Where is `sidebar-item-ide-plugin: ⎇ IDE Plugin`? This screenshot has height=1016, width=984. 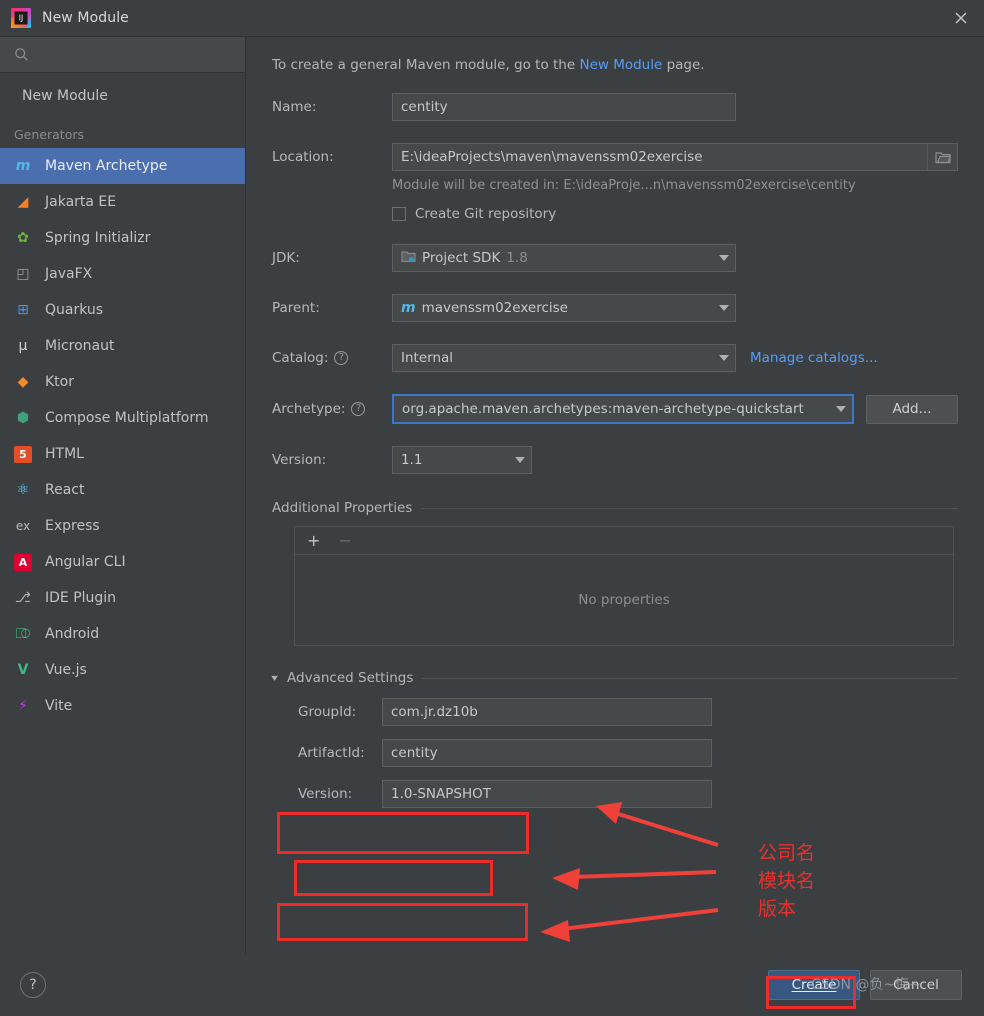
sidebar-item-ide-plugin: ⎇ IDE Plugin is located at coordinates (122, 598).